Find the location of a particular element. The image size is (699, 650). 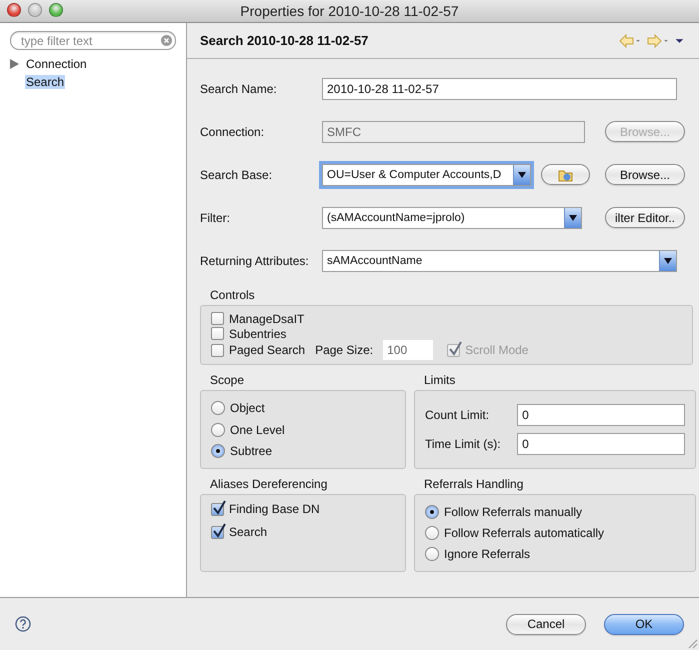

group-title: Controls is located at coordinates (232, 296).